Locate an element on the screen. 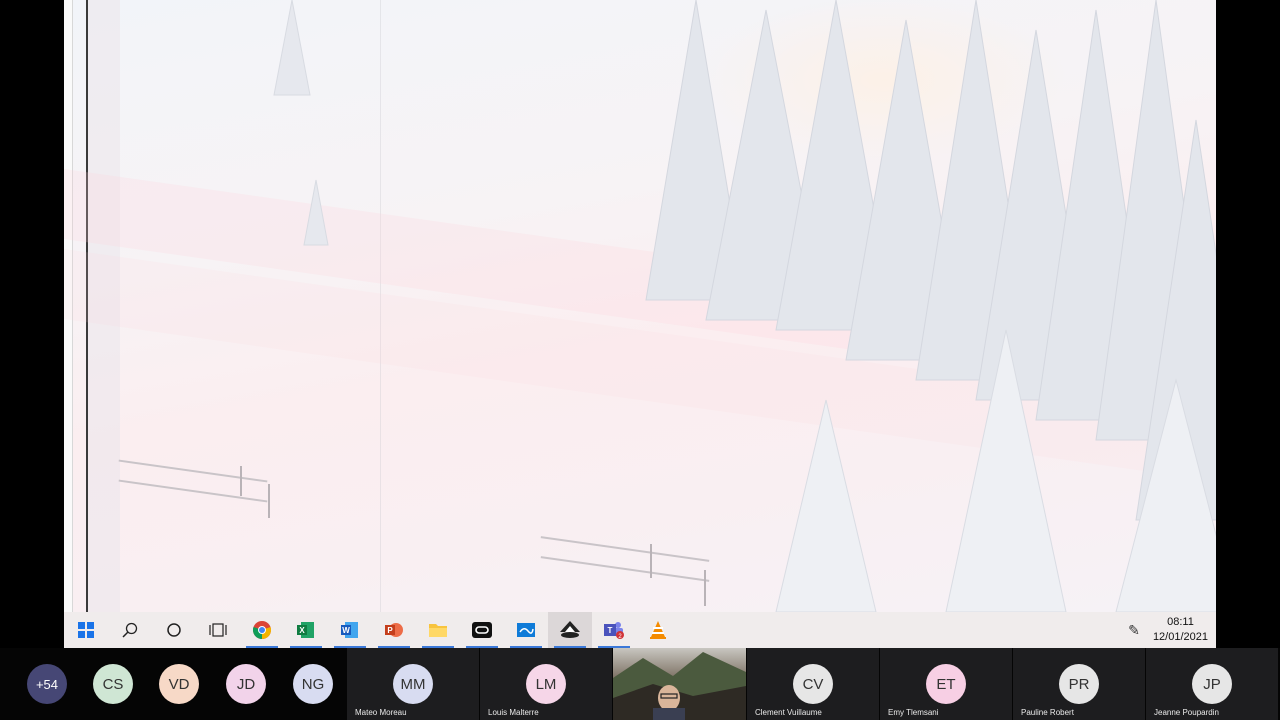 The height and width of the screenshot is (720, 1280). teams-button: T 2 is located at coordinates (614, 630).